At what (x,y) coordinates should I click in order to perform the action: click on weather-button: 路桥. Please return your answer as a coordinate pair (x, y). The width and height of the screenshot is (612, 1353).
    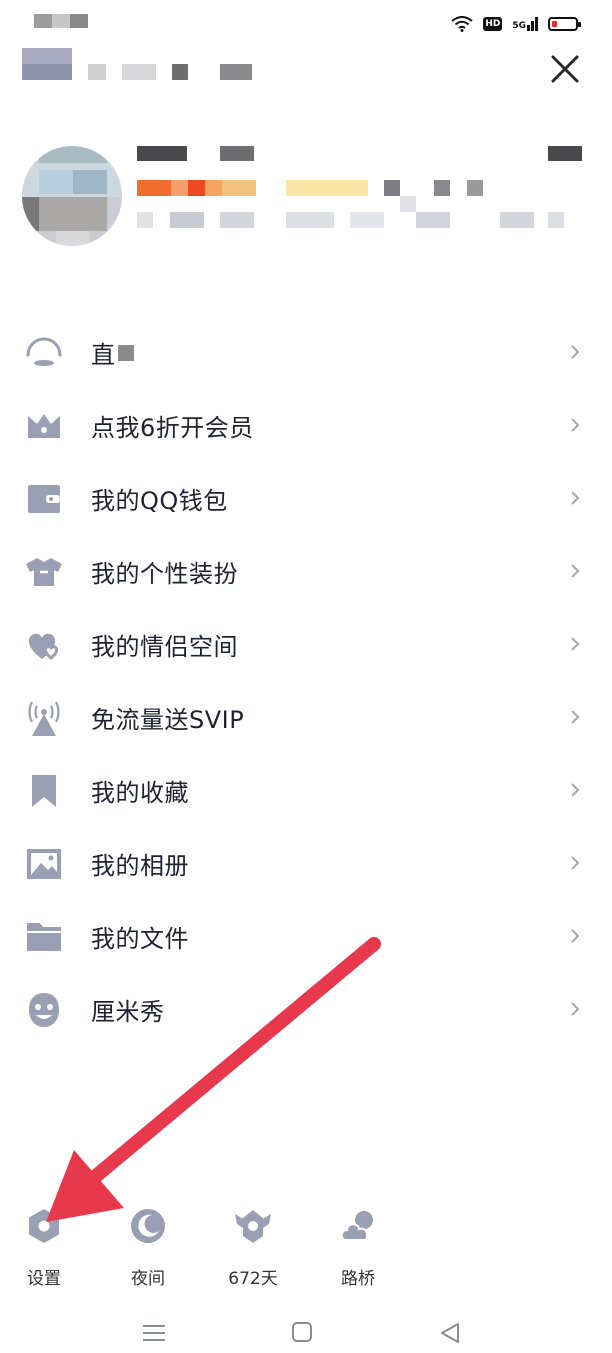
    Looking at the image, I should click on (358, 1244).